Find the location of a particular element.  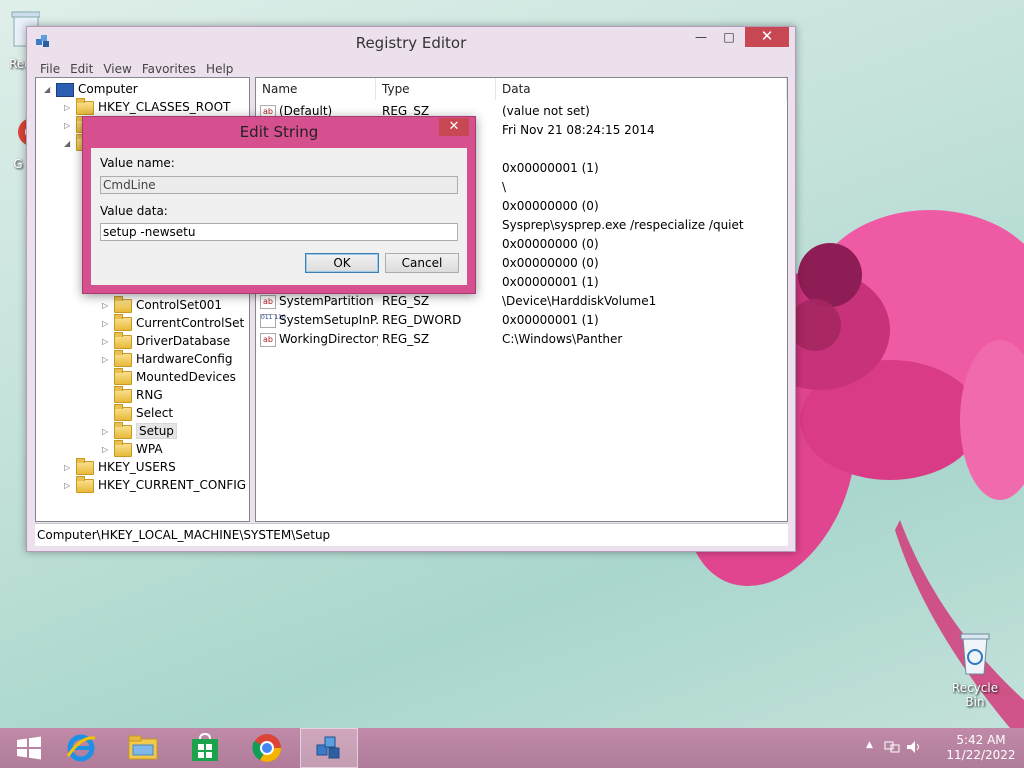

value-data-input is located at coordinates (279, 232).